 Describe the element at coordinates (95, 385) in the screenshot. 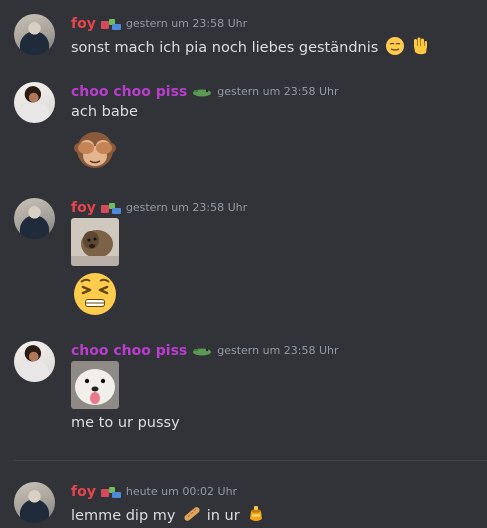

I see `dog-tongue-photo-image` at that location.